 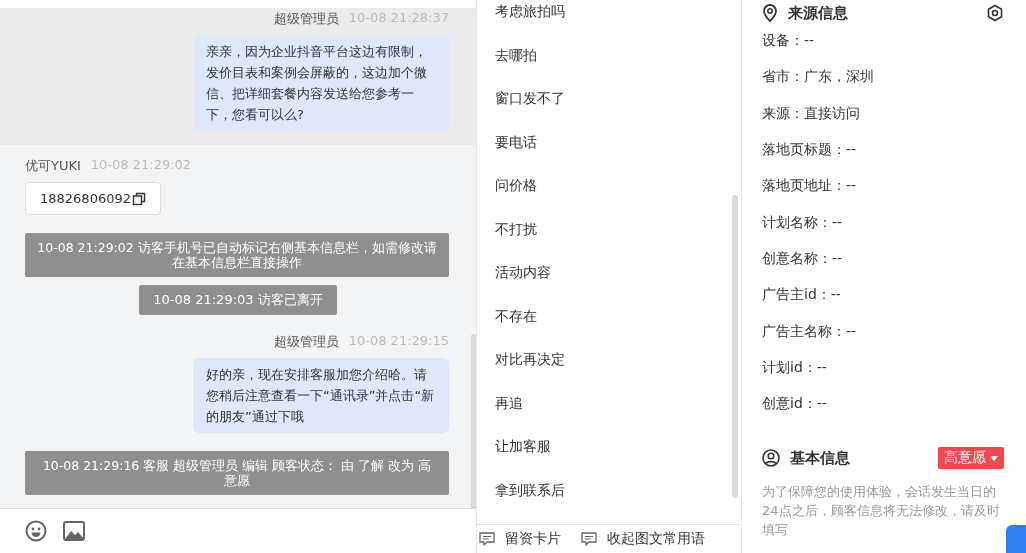 What do you see at coordinates (609, 111) in the screenshot?
I see `quick-phrase: 窗口发不了` at bounding box center [609, 111].